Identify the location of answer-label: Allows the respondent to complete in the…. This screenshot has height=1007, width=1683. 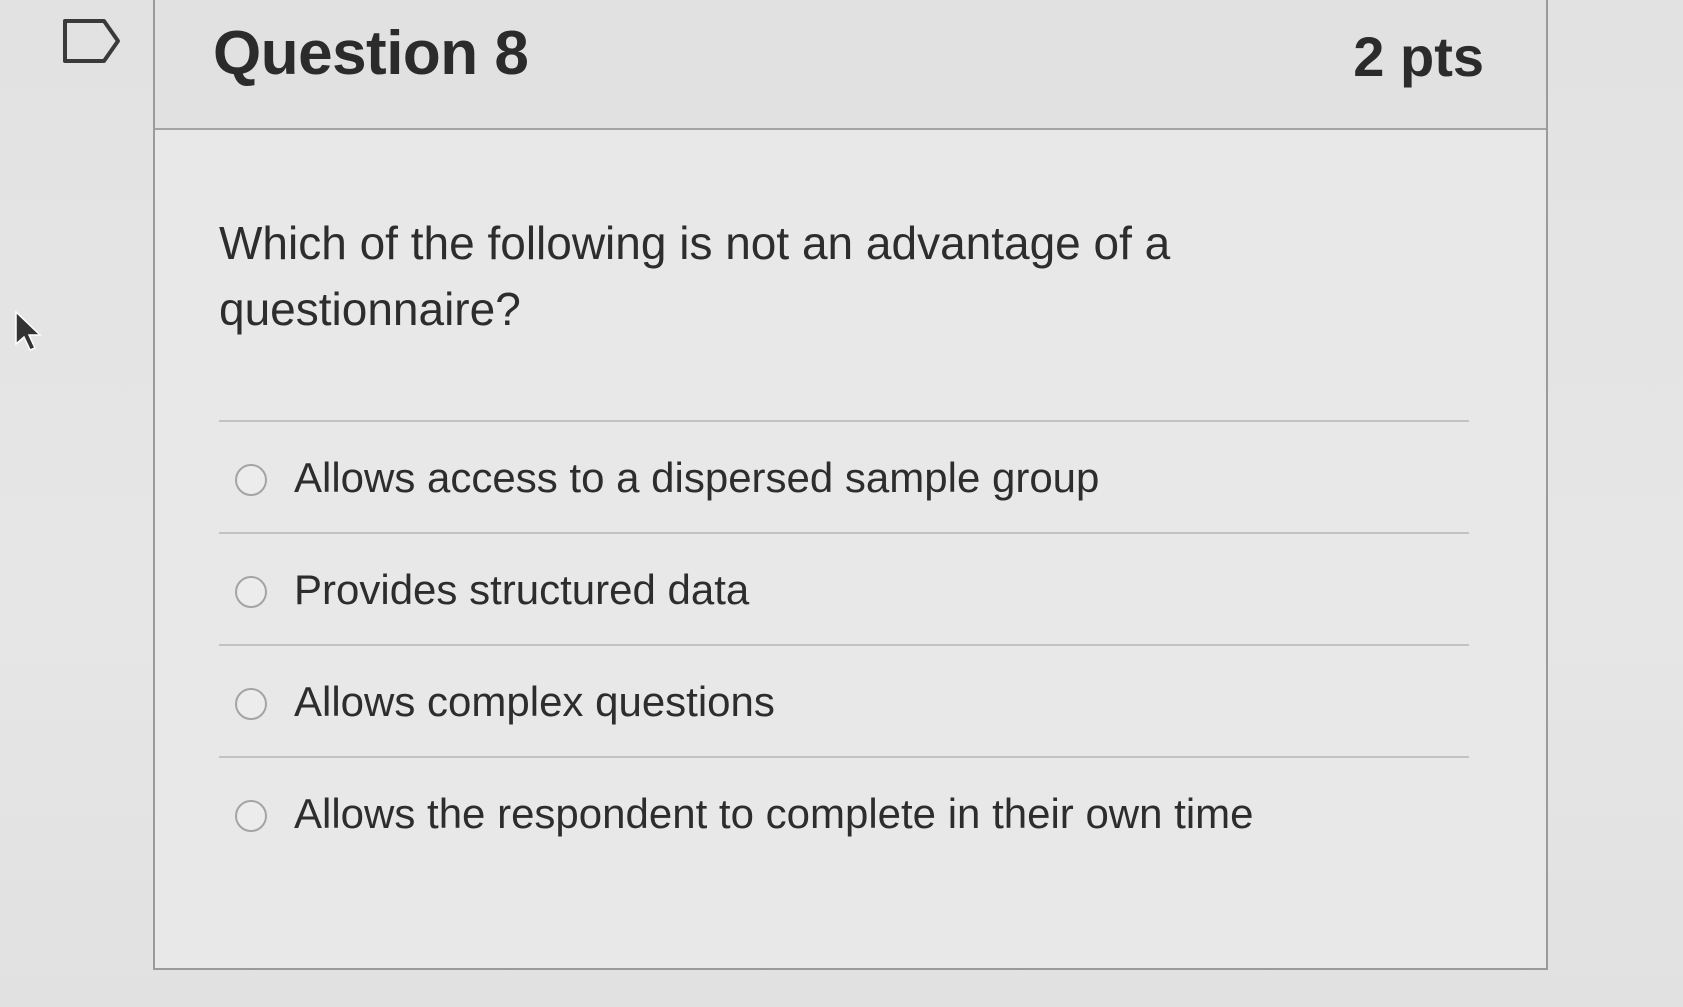
(774, 813).